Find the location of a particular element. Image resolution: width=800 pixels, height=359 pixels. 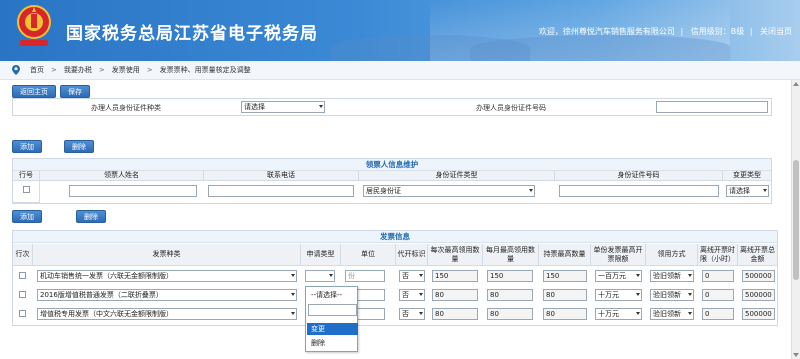

apply-type-dropdown: --请选择-- 变更 删除 is located at coordinates (331, 319).